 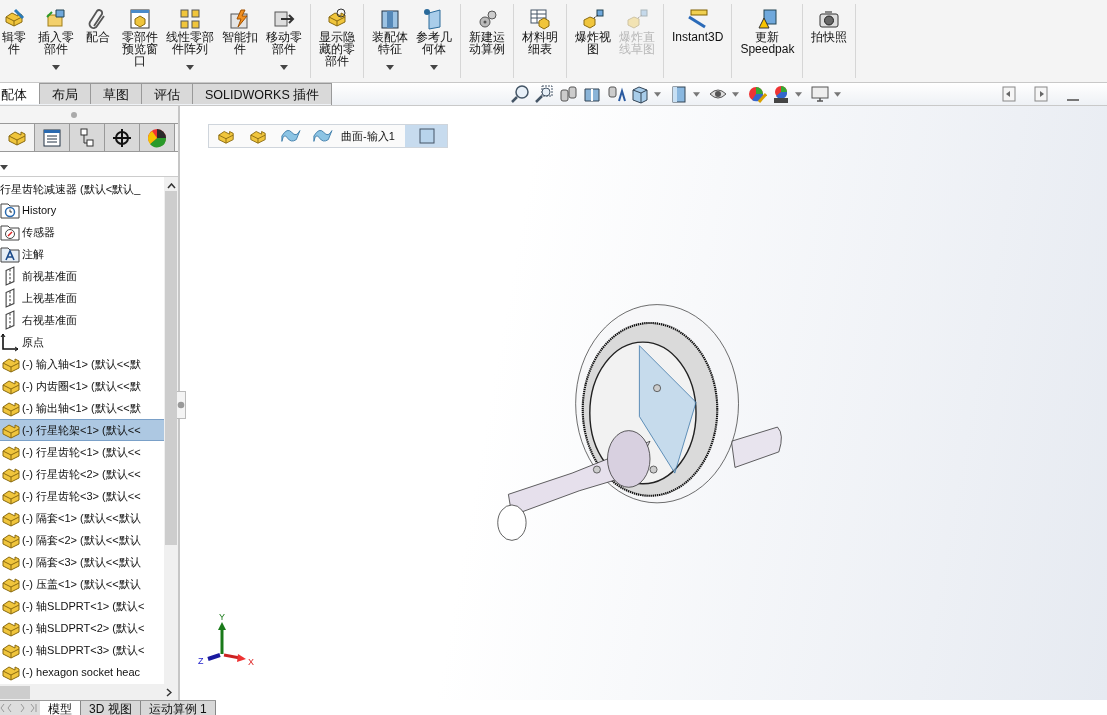 I want to click on tree-item: (-) 内齿圈<1> (默认<<默, so click(x=82, y=386).